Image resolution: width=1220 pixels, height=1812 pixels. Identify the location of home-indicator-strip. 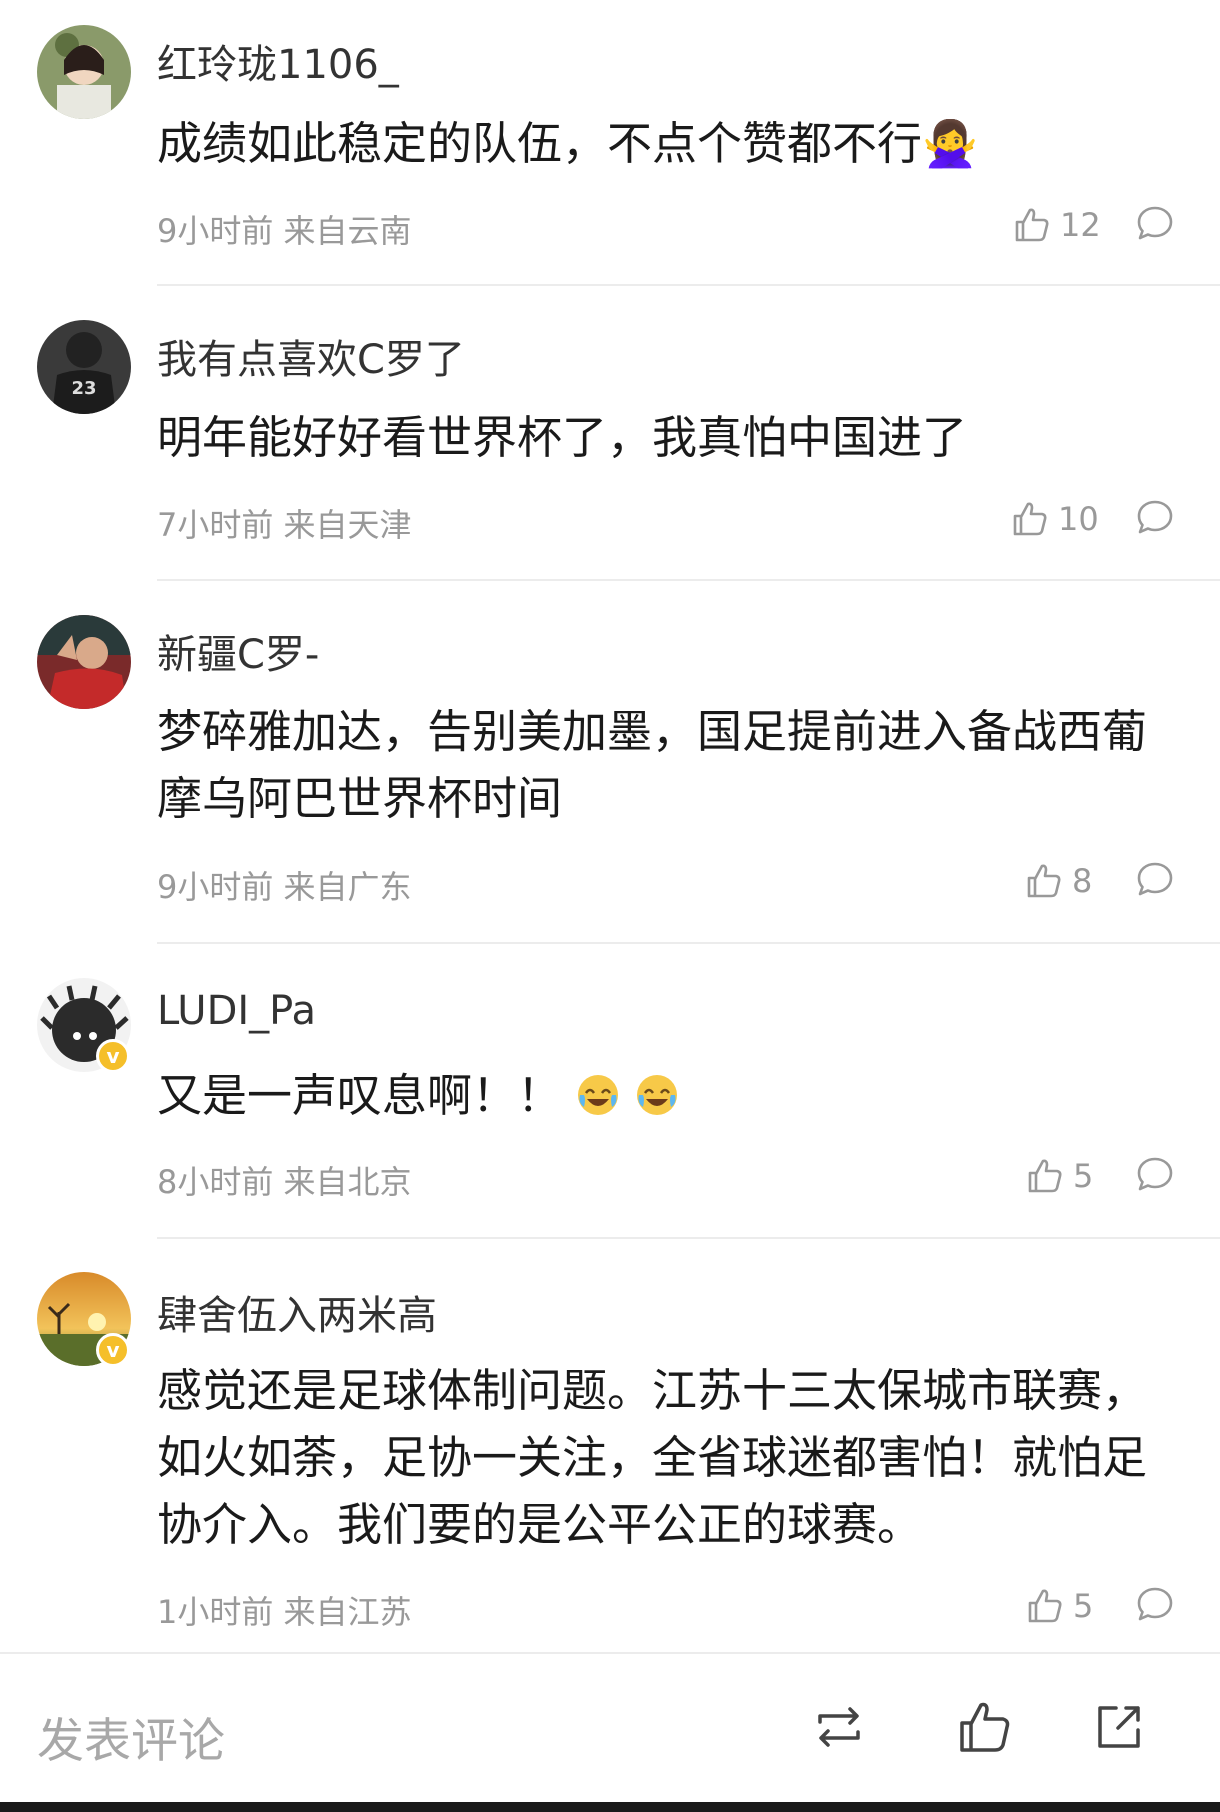
(610, 1807).